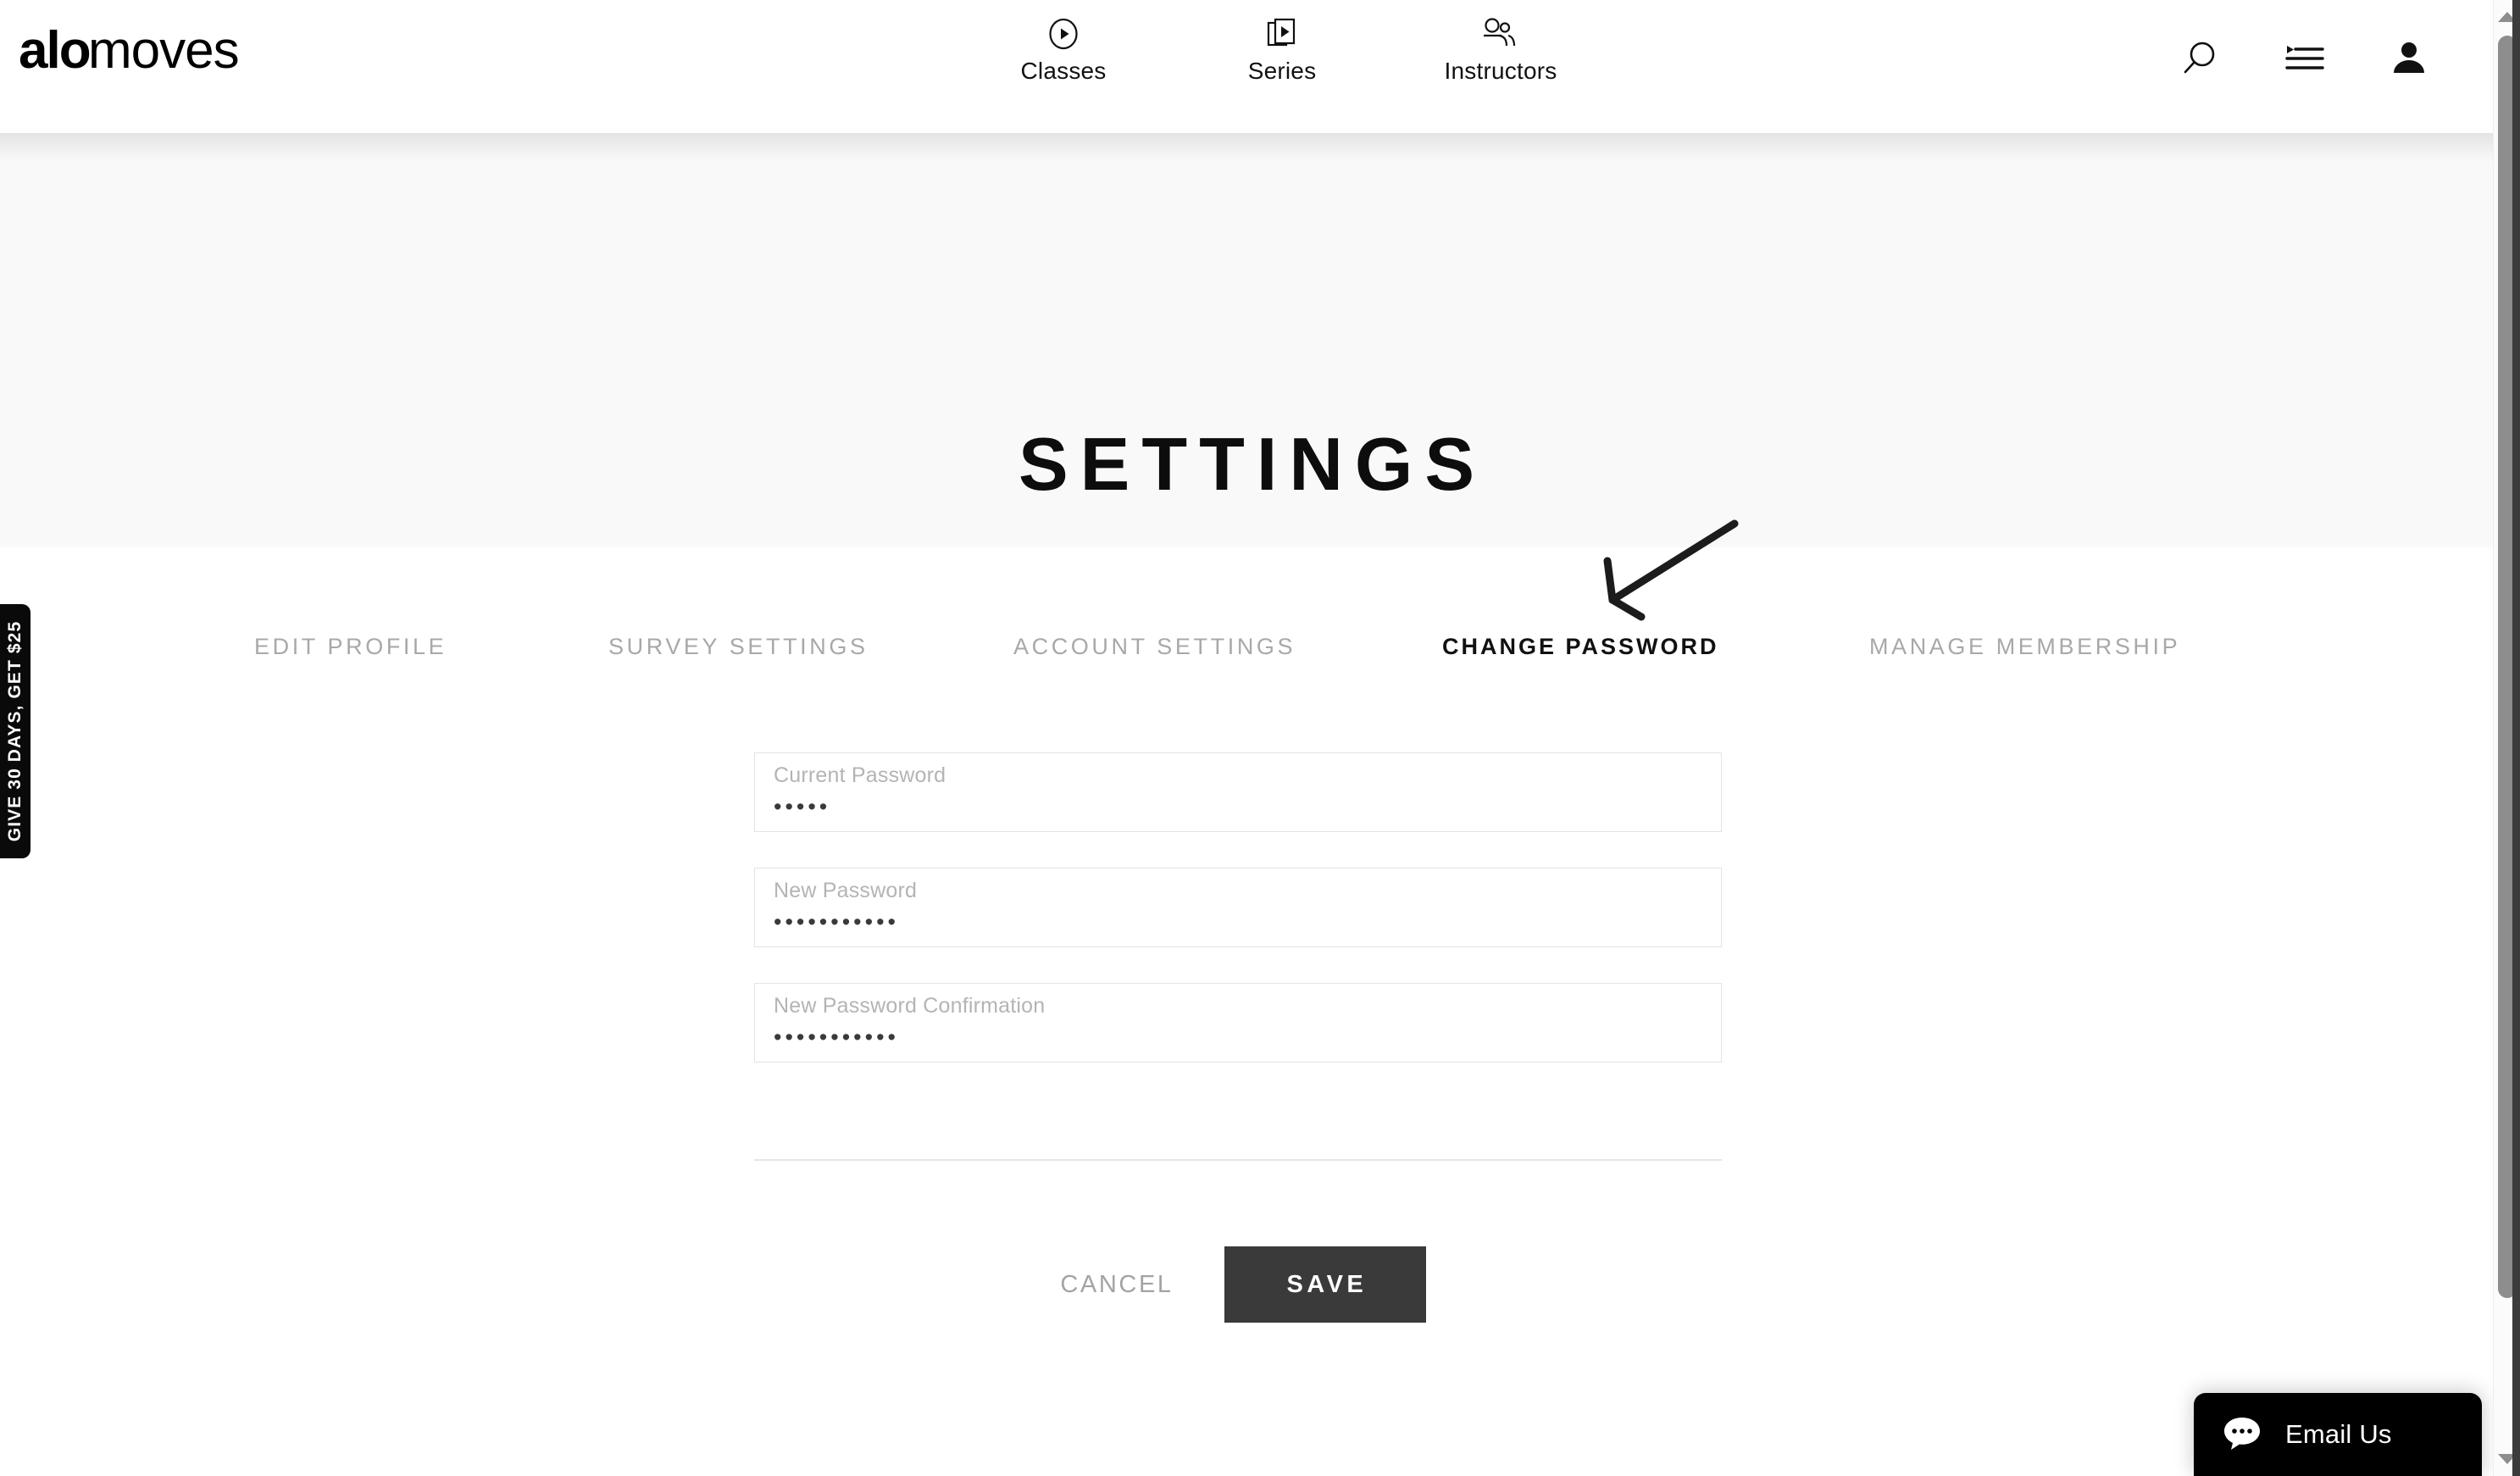 The height and width of the screenshot is (1476, 2520). What do you see at coordinates (1238, 1160) in the screenshot?
I see `form-divider` at bounding box center [1238, 1160].